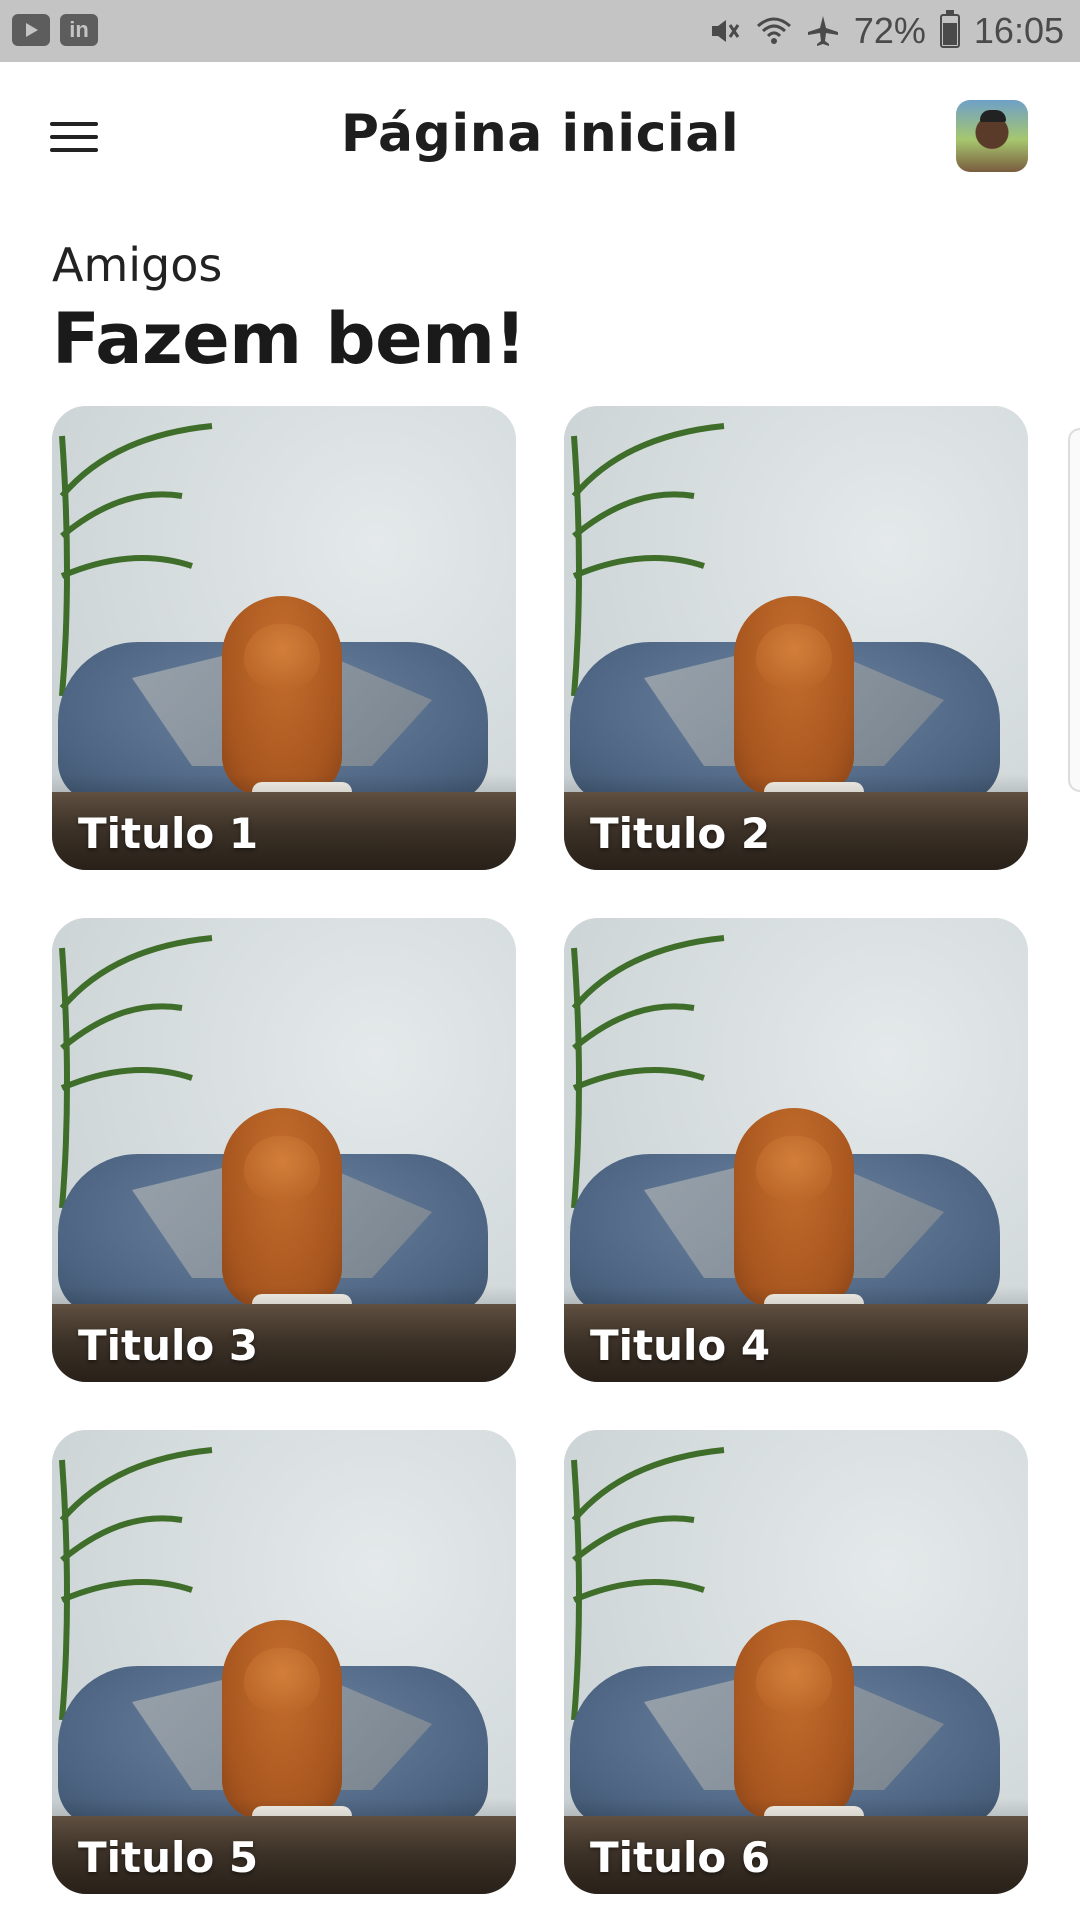 The image size is (1080, 1920). I want to click on card-5: Titulo 5, so click(284, 1662).